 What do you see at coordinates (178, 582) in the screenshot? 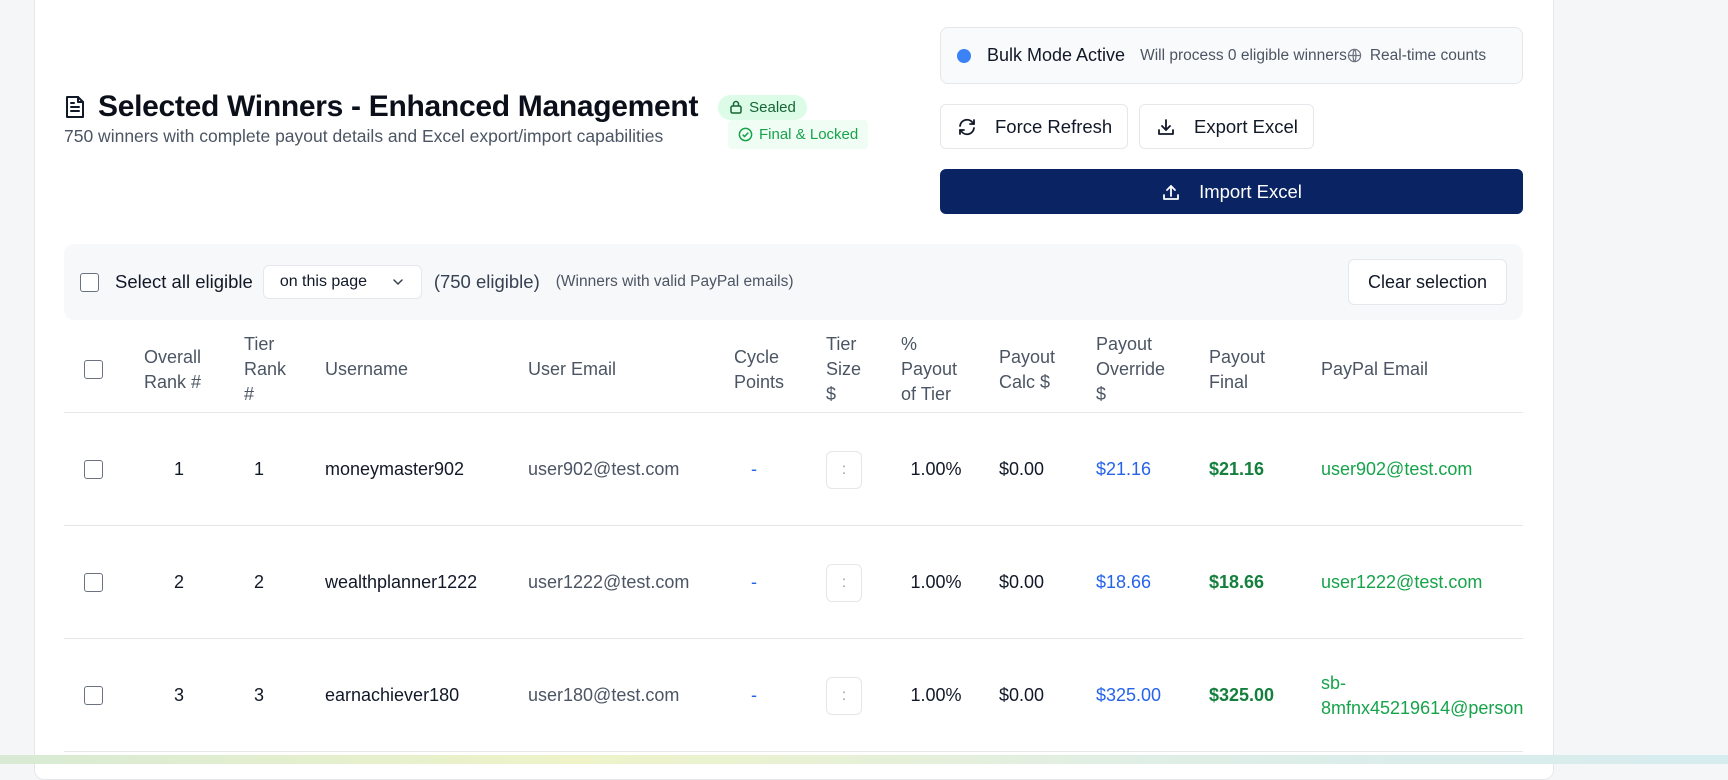
I see `overall-rank-cell: 2` at bounding box center [178, 582].